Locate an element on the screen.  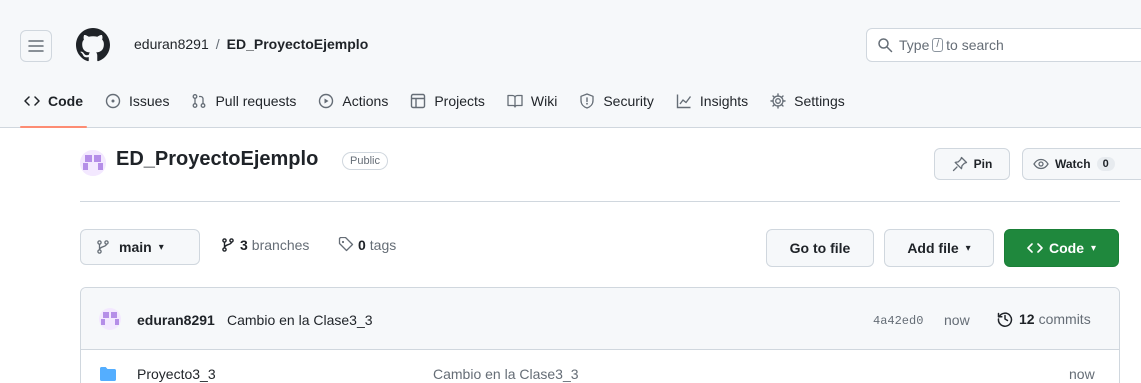
github-logo-icon is located at coordinates (93, 45).